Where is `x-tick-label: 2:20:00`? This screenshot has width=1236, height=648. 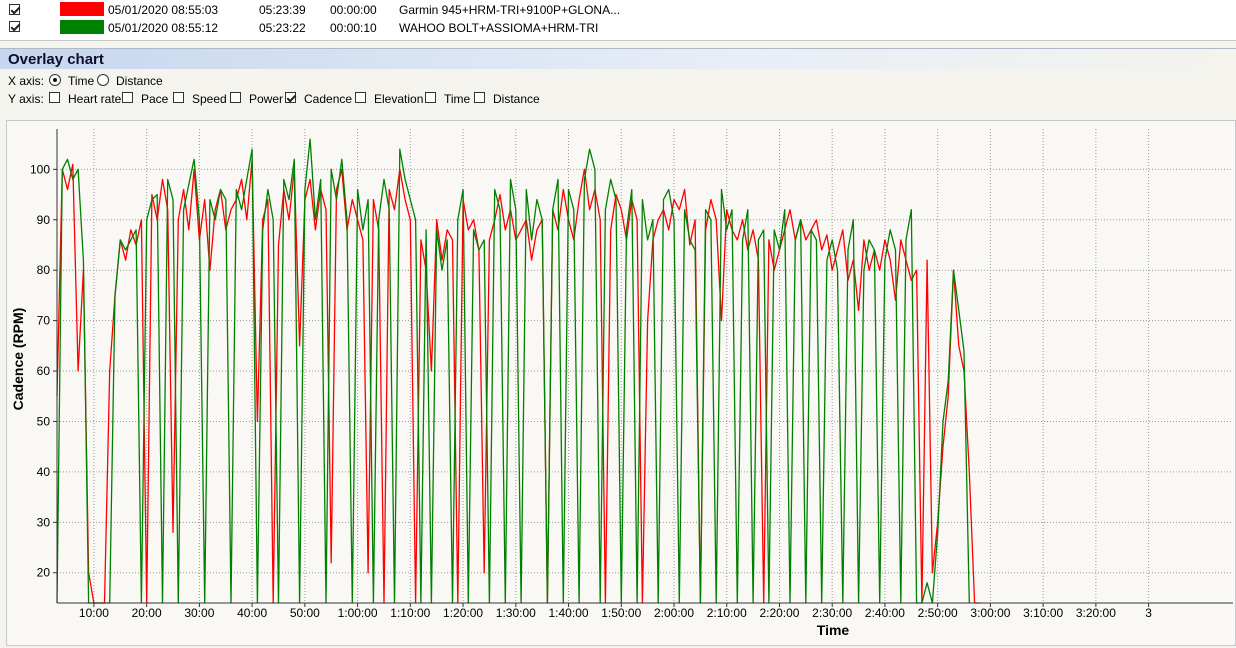
x-tick-label: 2:20:00 is located at coordinates (779, 613).